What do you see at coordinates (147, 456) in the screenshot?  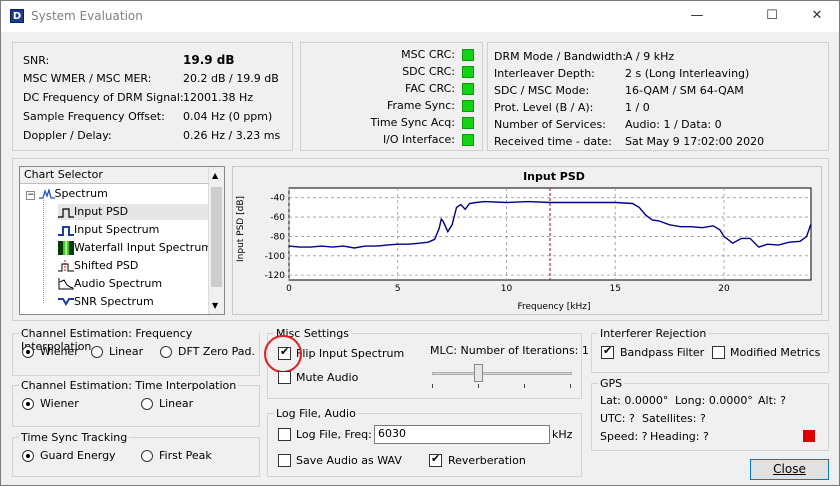 I see `first-peak-radio` at bounding box center [147, 456].